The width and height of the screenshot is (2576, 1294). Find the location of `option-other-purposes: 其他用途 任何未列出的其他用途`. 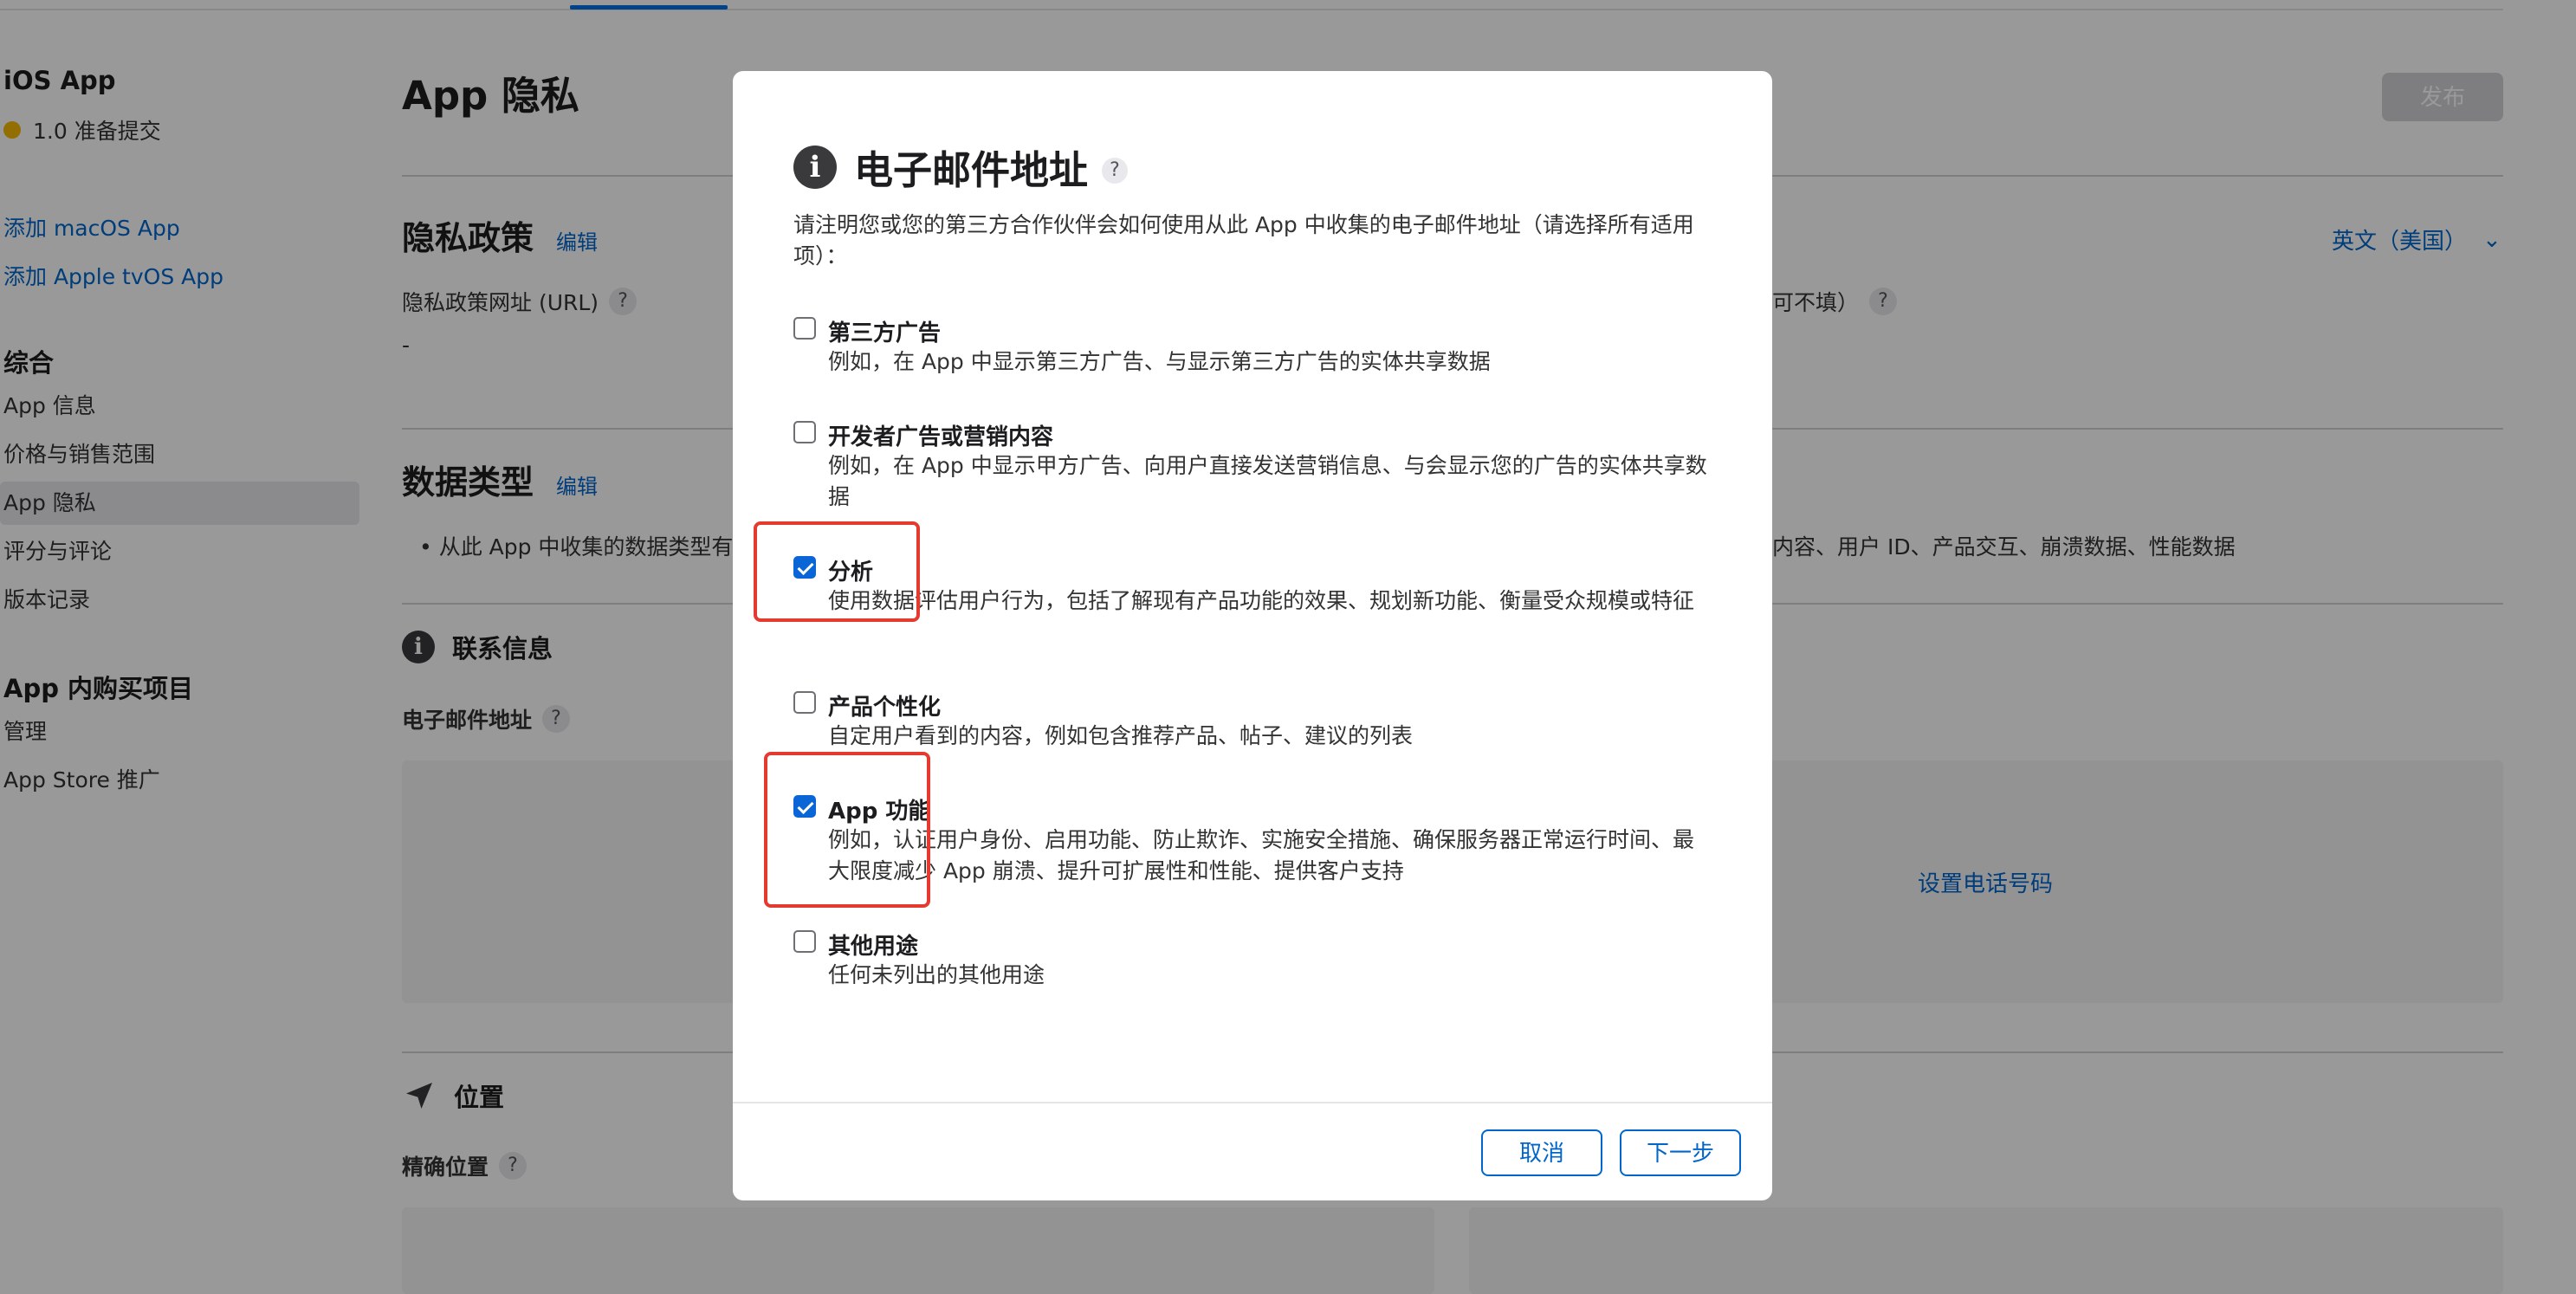

option-other-purposes: 其他用途 任何未列出的其他用途 is located at coordinates (1252, 963).